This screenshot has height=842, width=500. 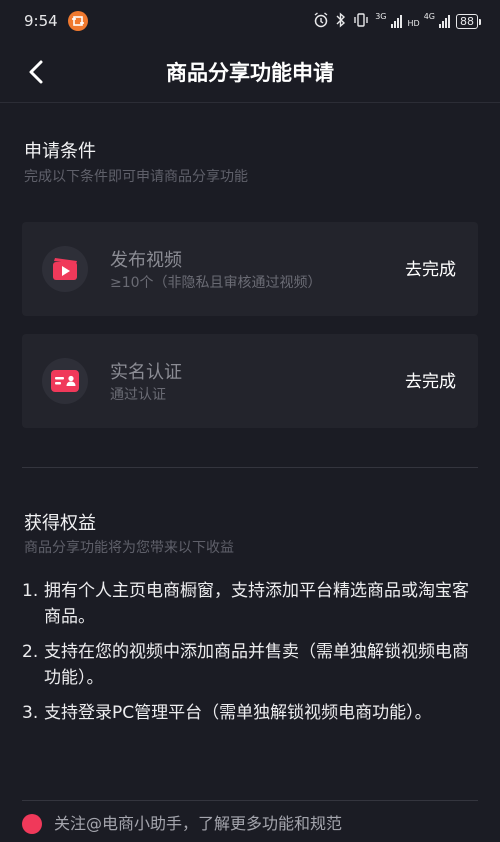 What do you see at coordinates (430, 267) in the screenshot?
I see `complete-video-button: 去完成` at bounding box center [430, 267].